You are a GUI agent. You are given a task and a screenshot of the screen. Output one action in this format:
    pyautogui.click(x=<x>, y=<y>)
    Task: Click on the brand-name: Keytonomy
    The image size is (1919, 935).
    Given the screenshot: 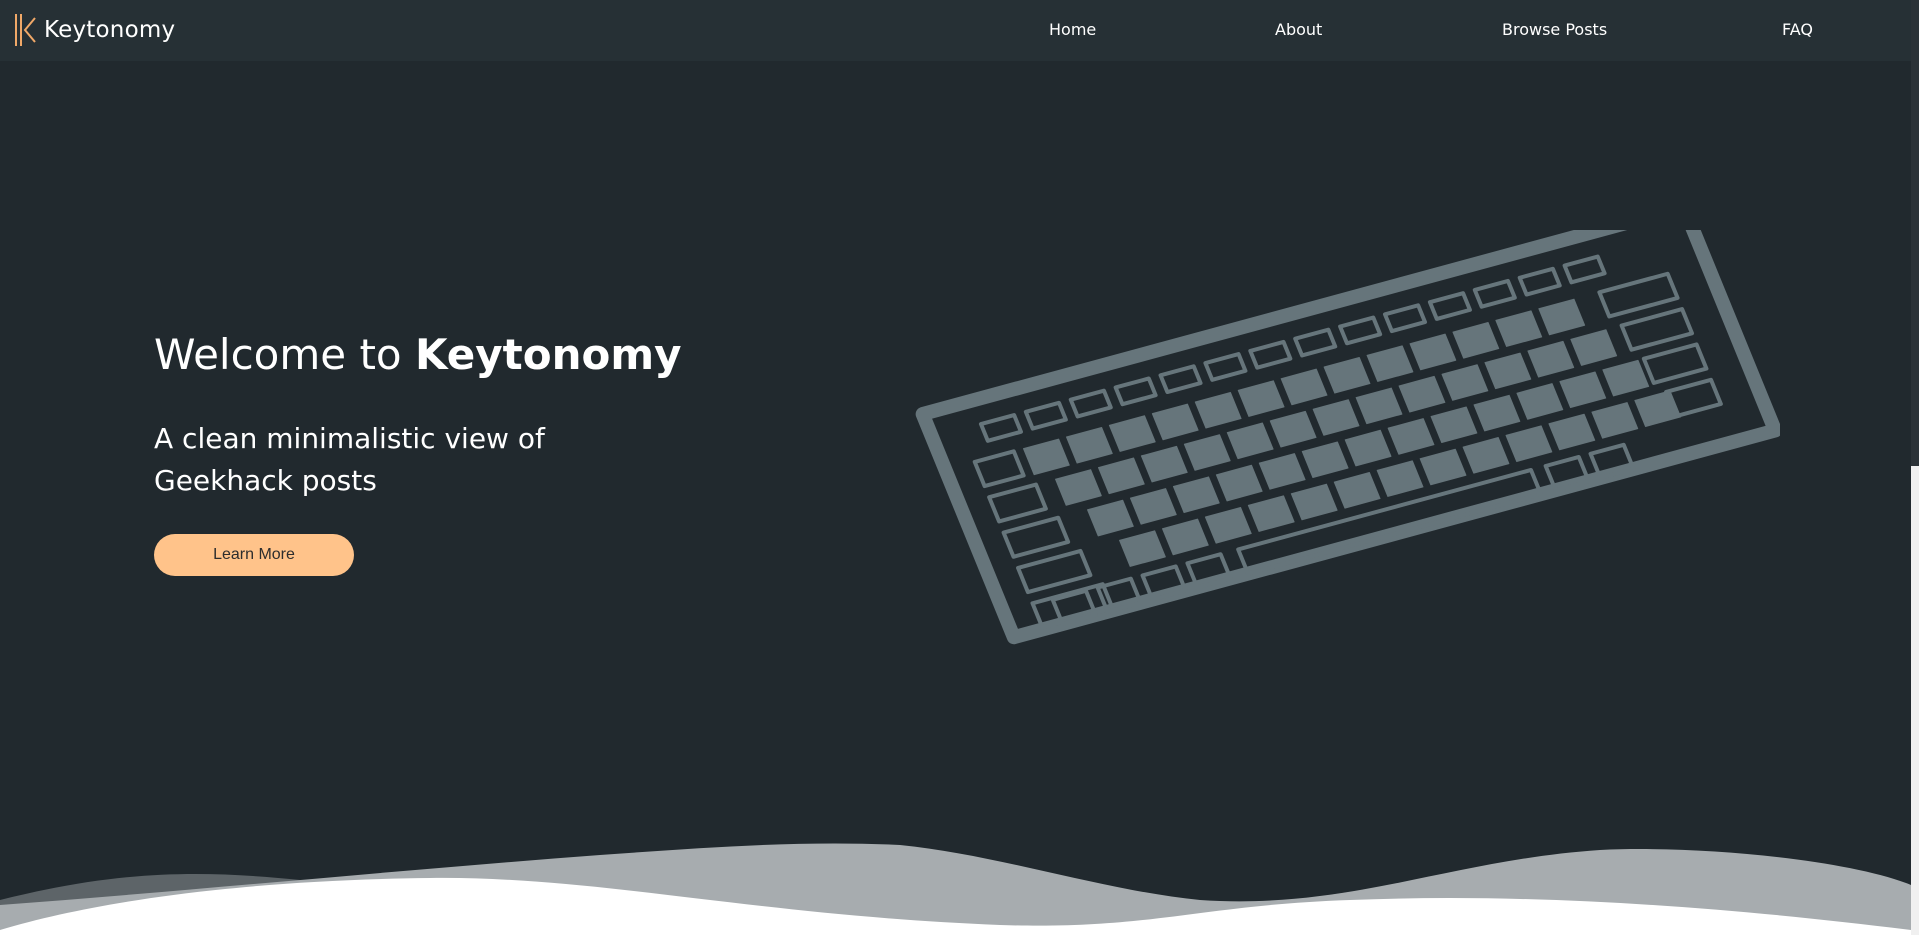 What is the action you would take?
    pyautogui.click(x=110, y=30)
    